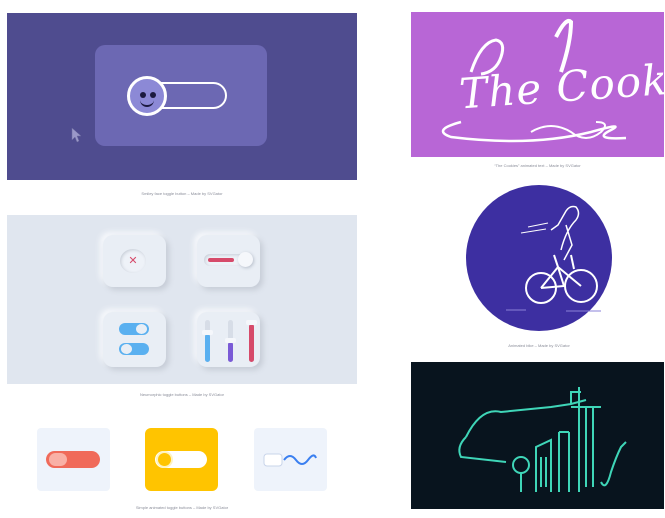 Image resolution: width=665 pixels, height=518 pixels. What do you see at coordinates (542, 439) in the screenshot?
I see `city-line-art` at bounding box center [542, 439].